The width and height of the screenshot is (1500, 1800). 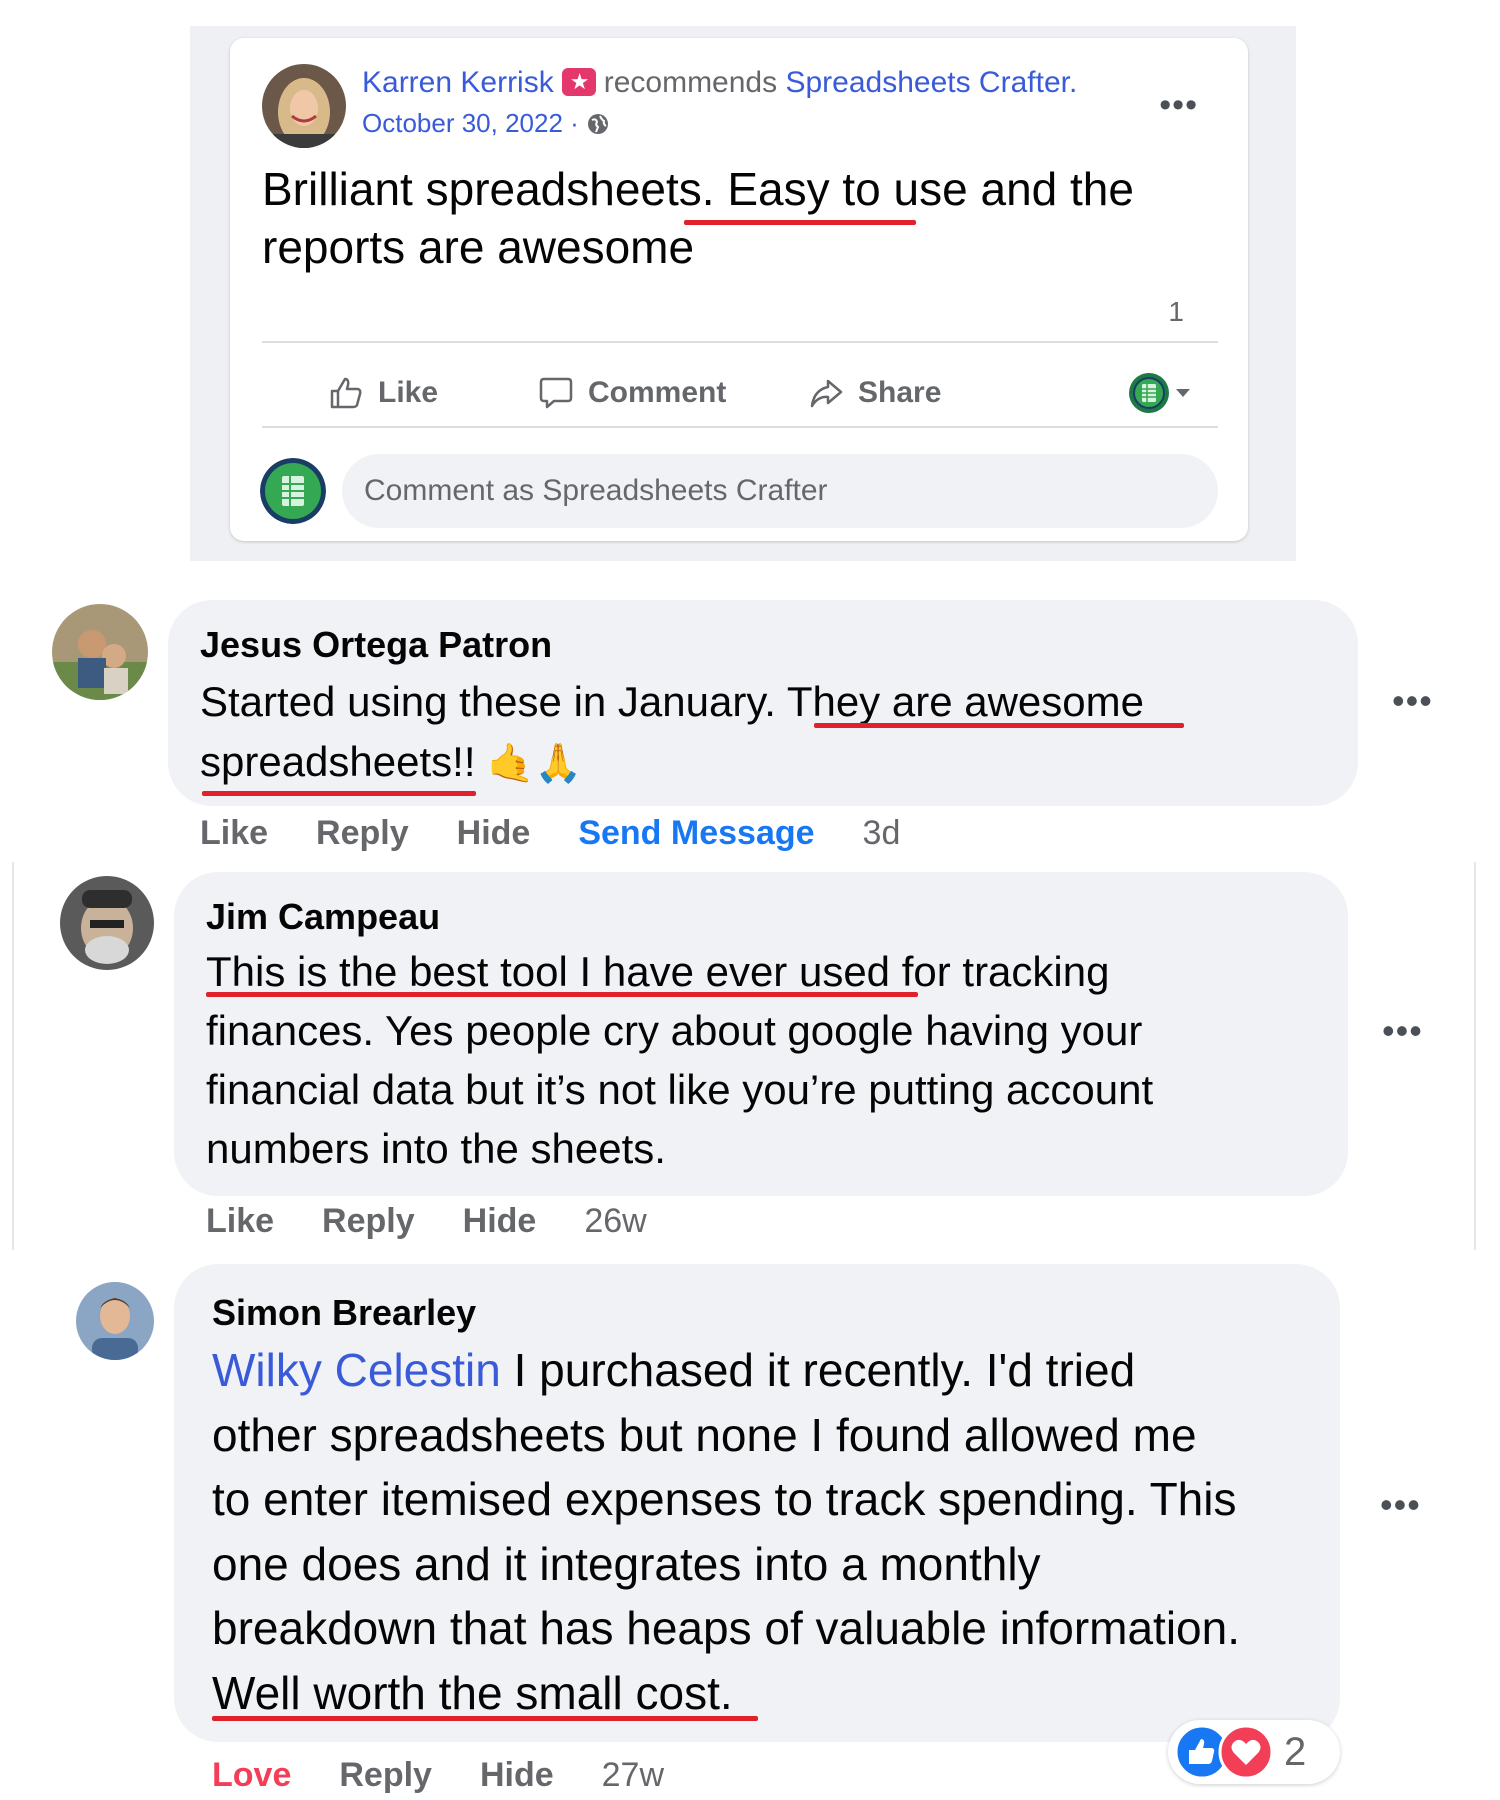 What do you see at coordinates (740, 342) in the screenshot?
I see `post-divider-top` at bounding box center [740, 342].